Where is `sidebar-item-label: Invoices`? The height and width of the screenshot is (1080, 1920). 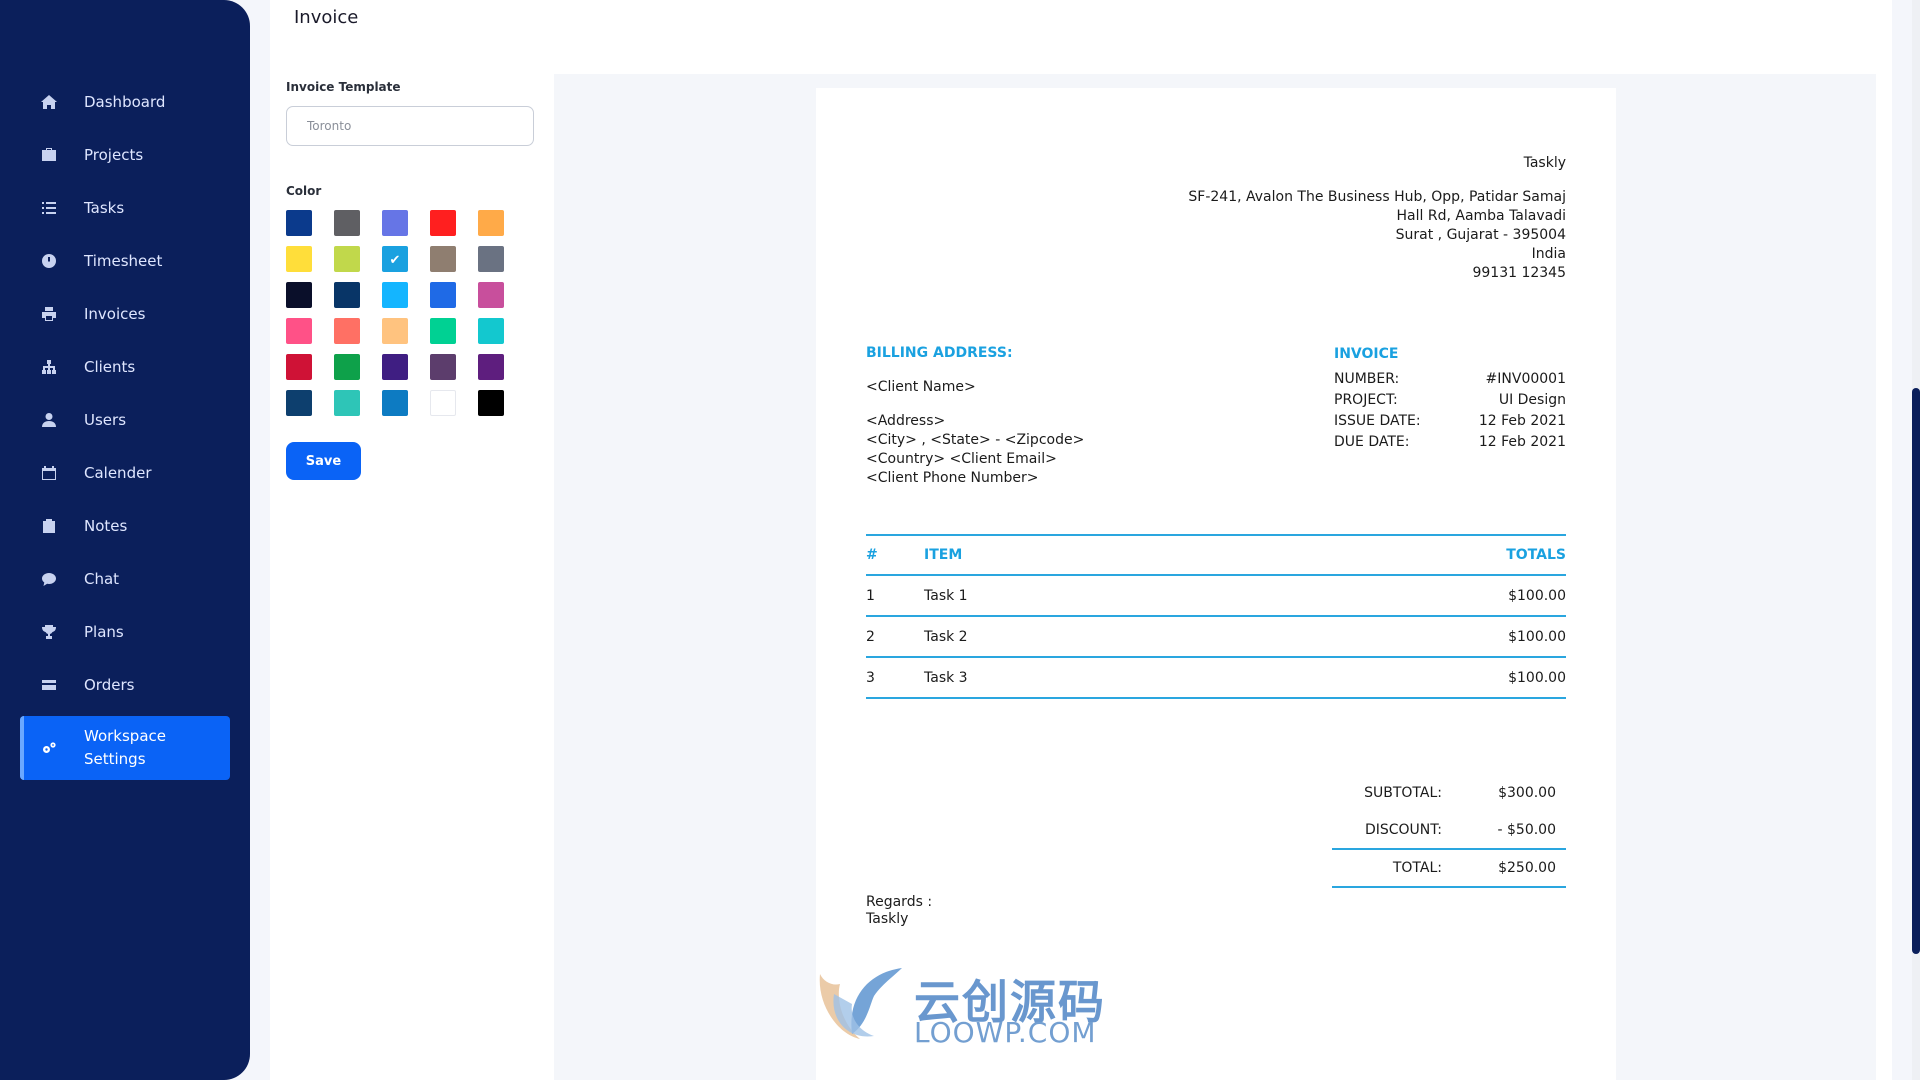
sidebar-item-label: Invoices is located at coordinates (115, 313).